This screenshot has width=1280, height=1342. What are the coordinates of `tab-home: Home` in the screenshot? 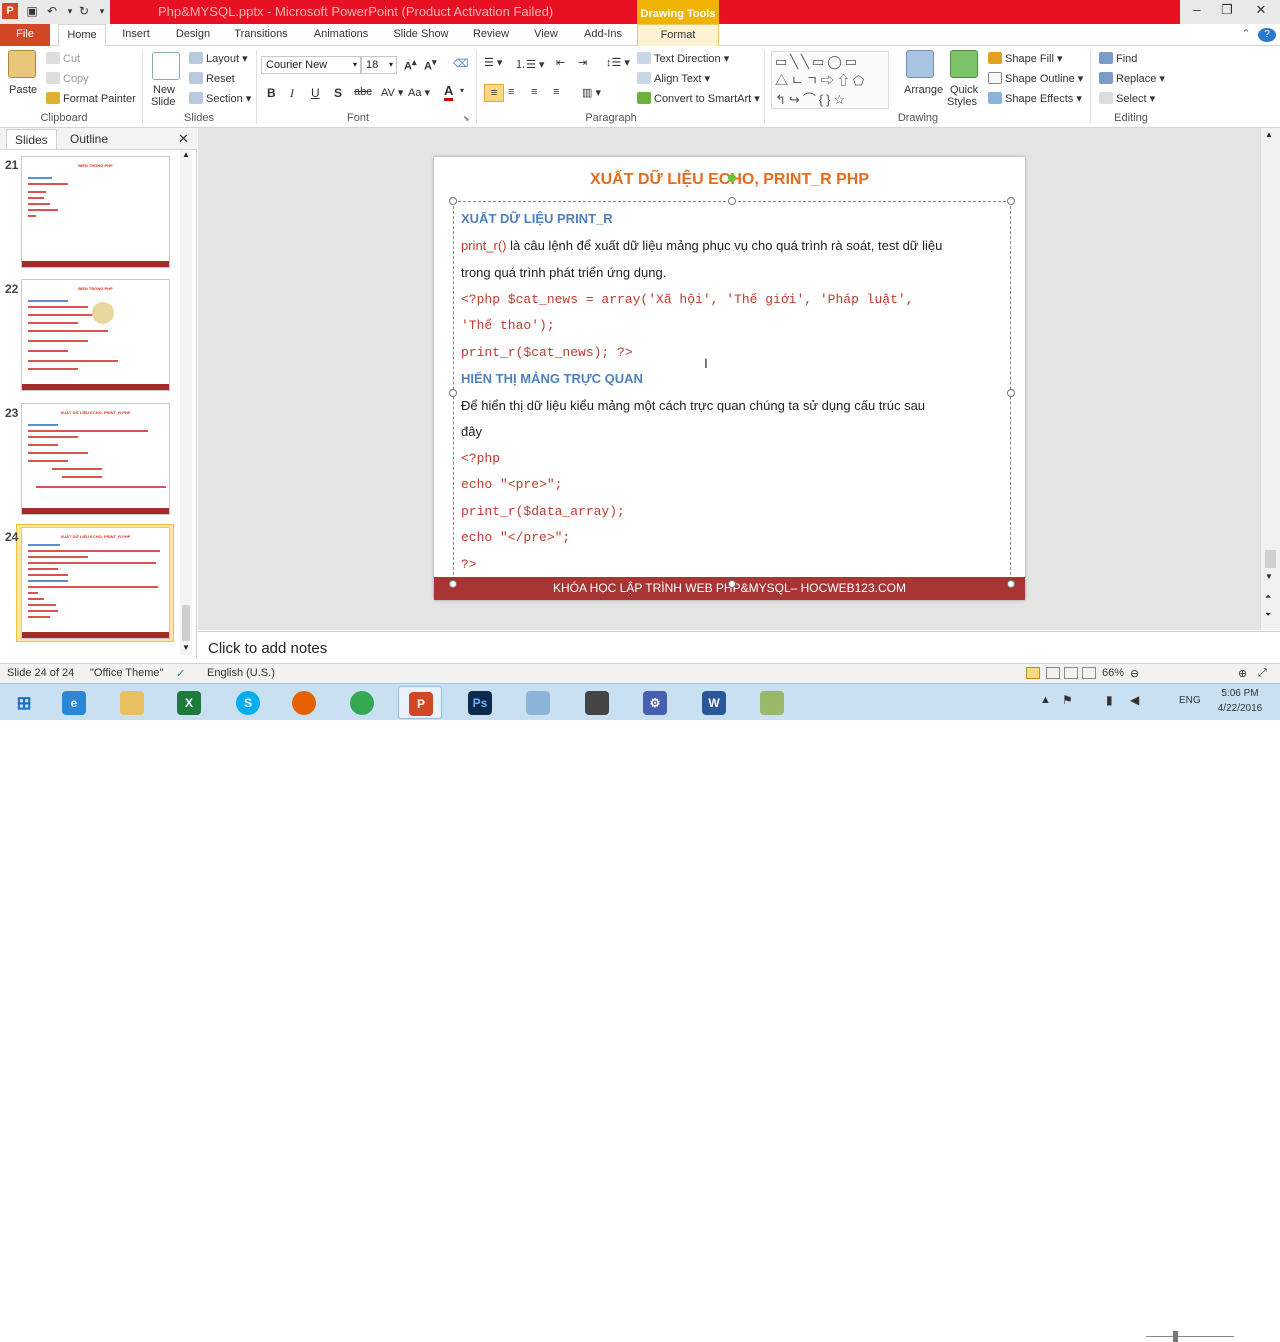 It's located at (82, 35).